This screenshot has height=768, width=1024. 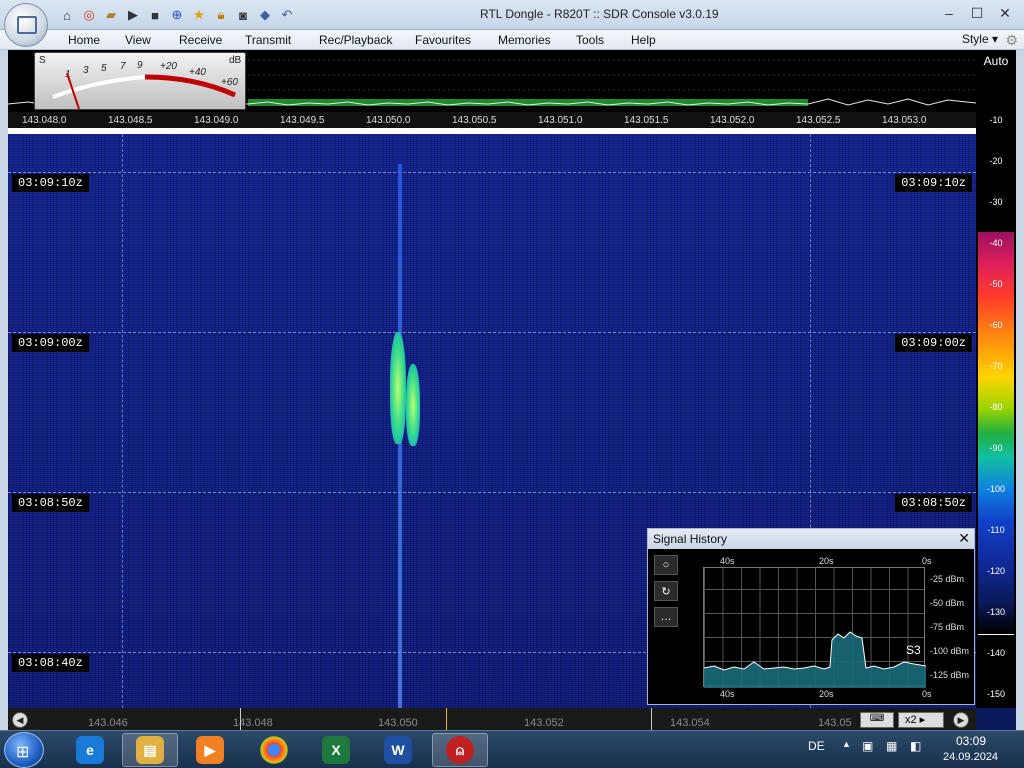 I want to click on clock-time: 03:09, so click(x=971, y=741).